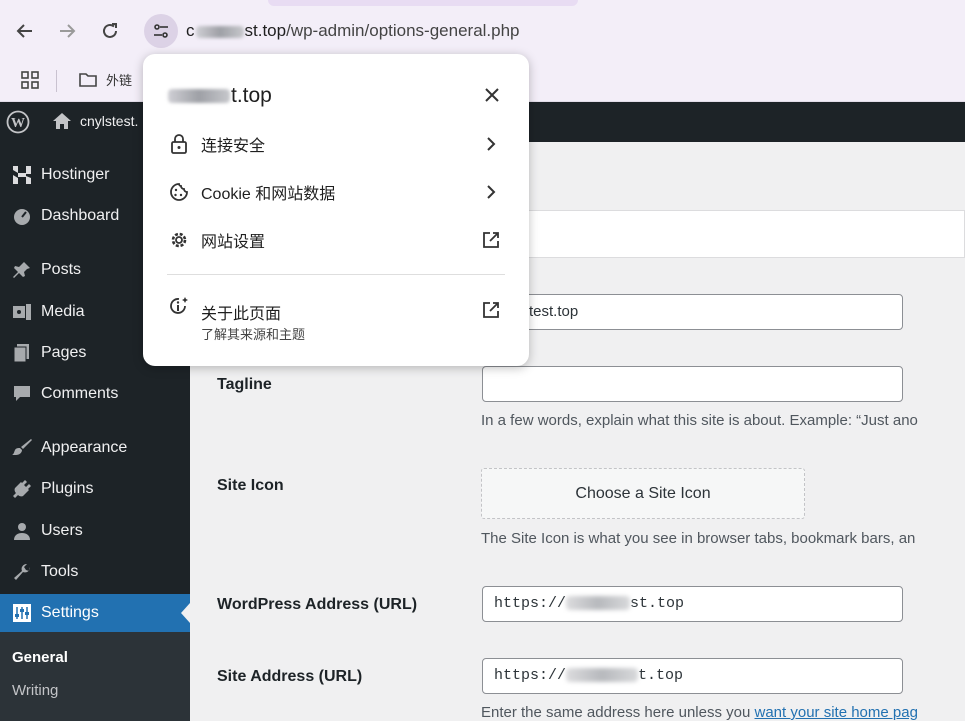  I want to click on submenu-item-writing: Writing, so click(35, 690).